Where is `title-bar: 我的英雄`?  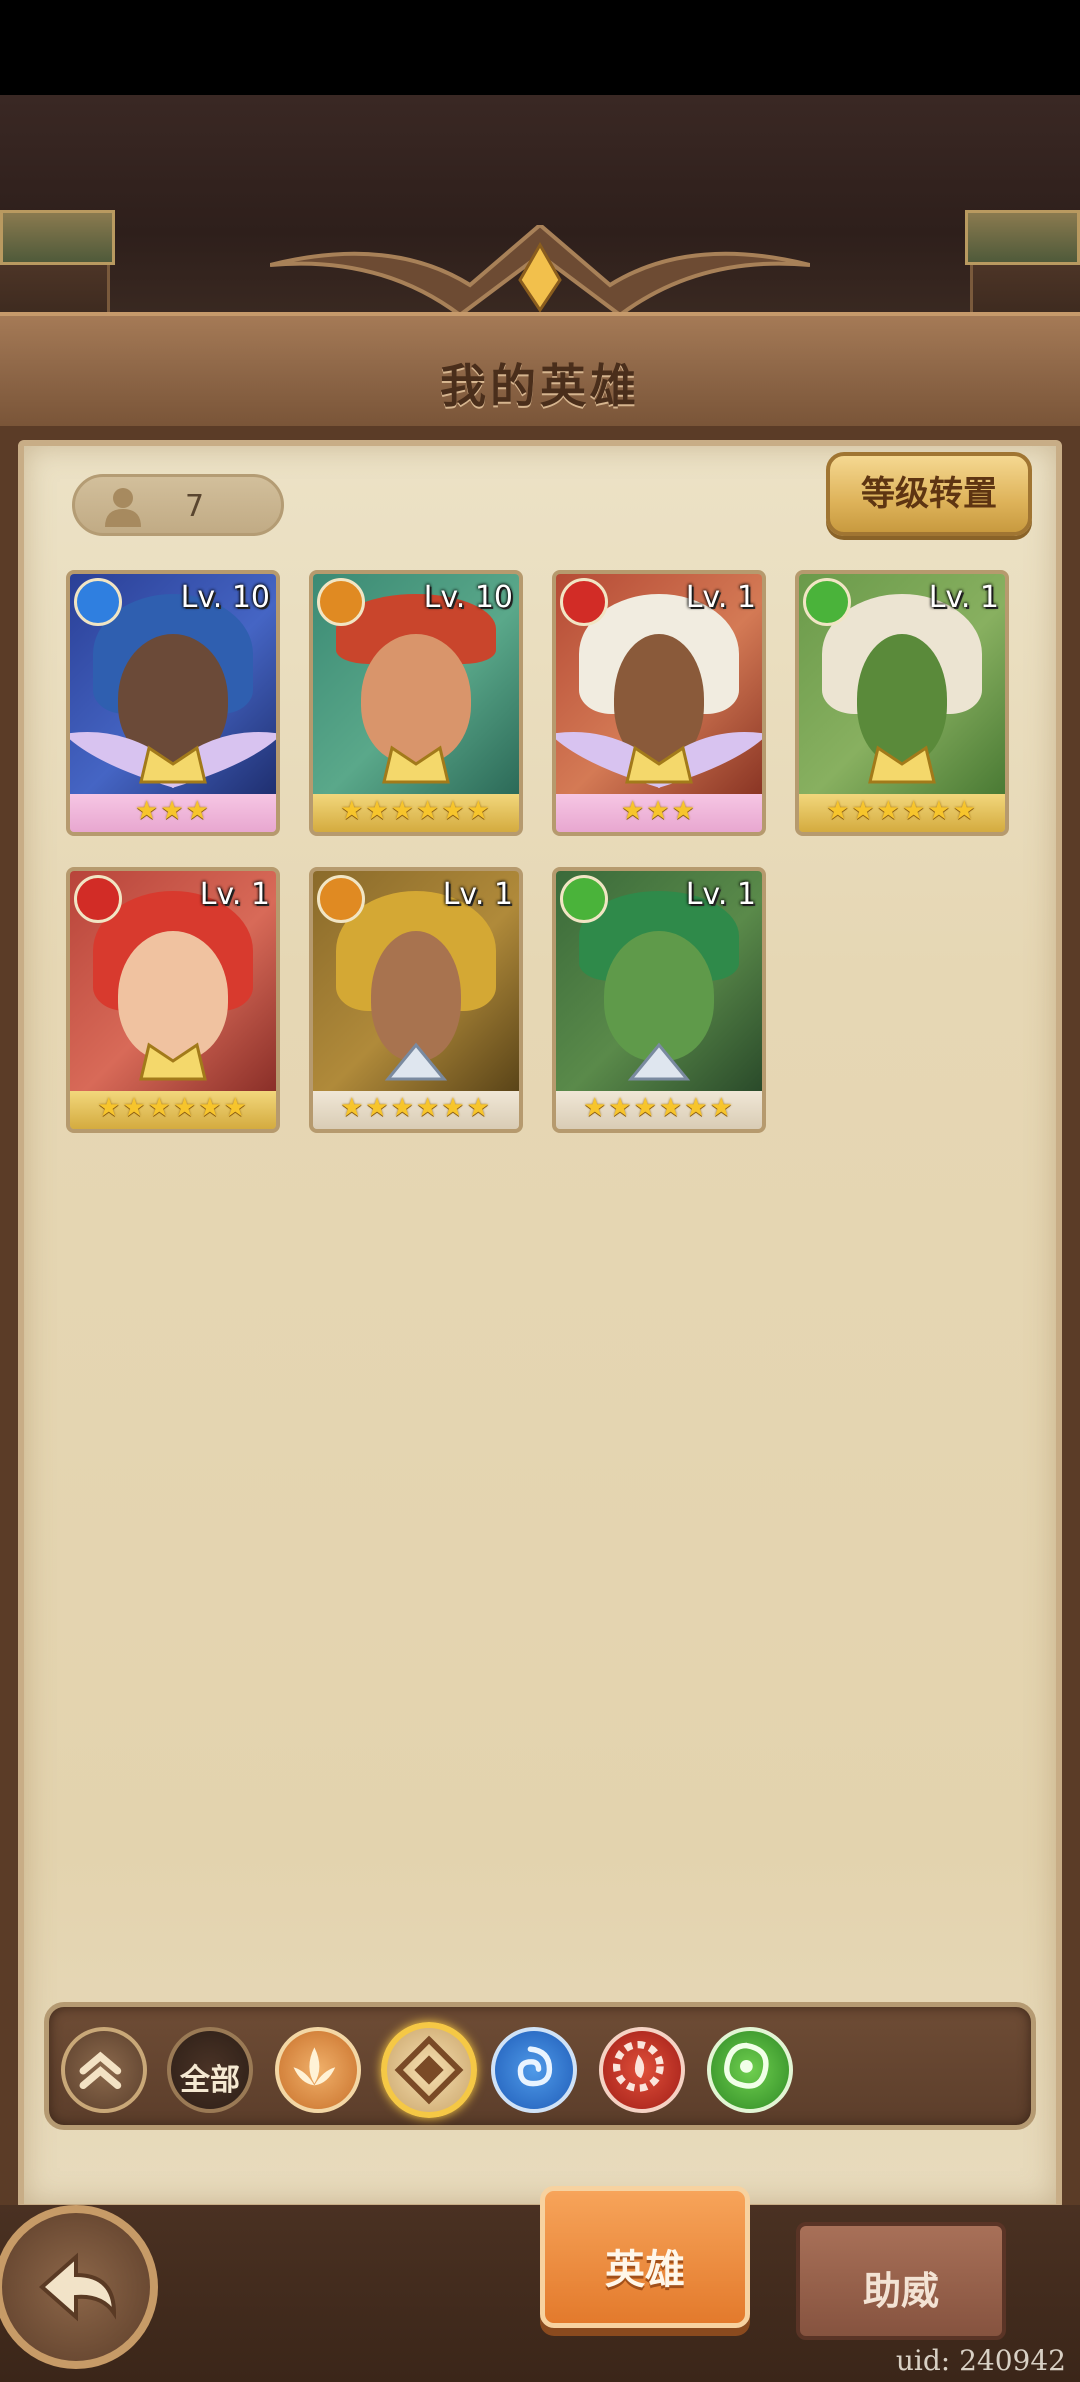 title-bar: 我的英雄 is located at coordinates (540, 372).